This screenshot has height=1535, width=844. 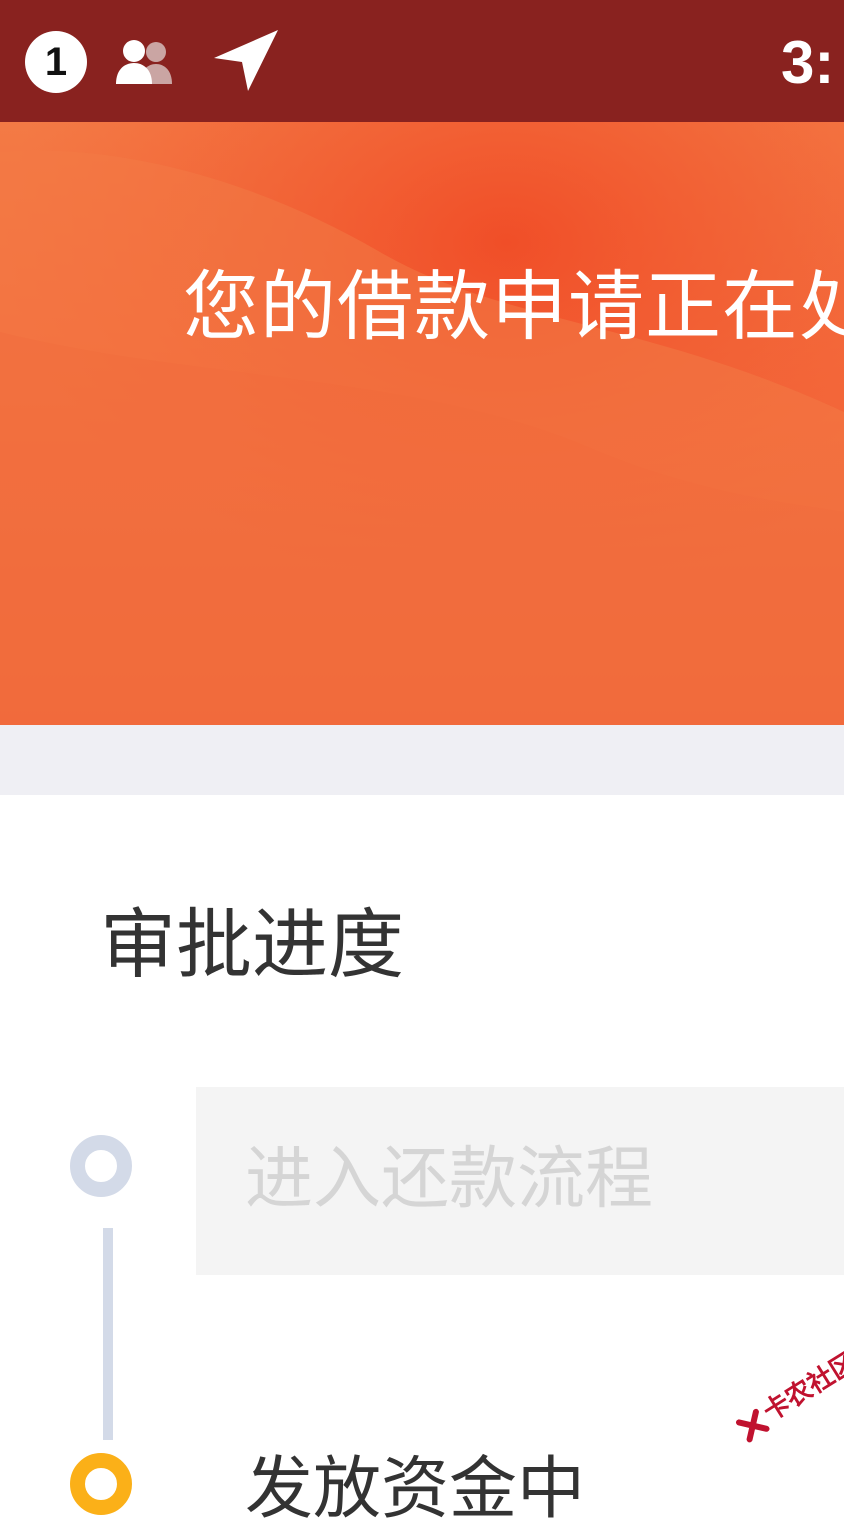 What do you see at coordinates (246, 63) in the screenshot?
I see `location-arrow-icon` at bounding box center [246, 63].